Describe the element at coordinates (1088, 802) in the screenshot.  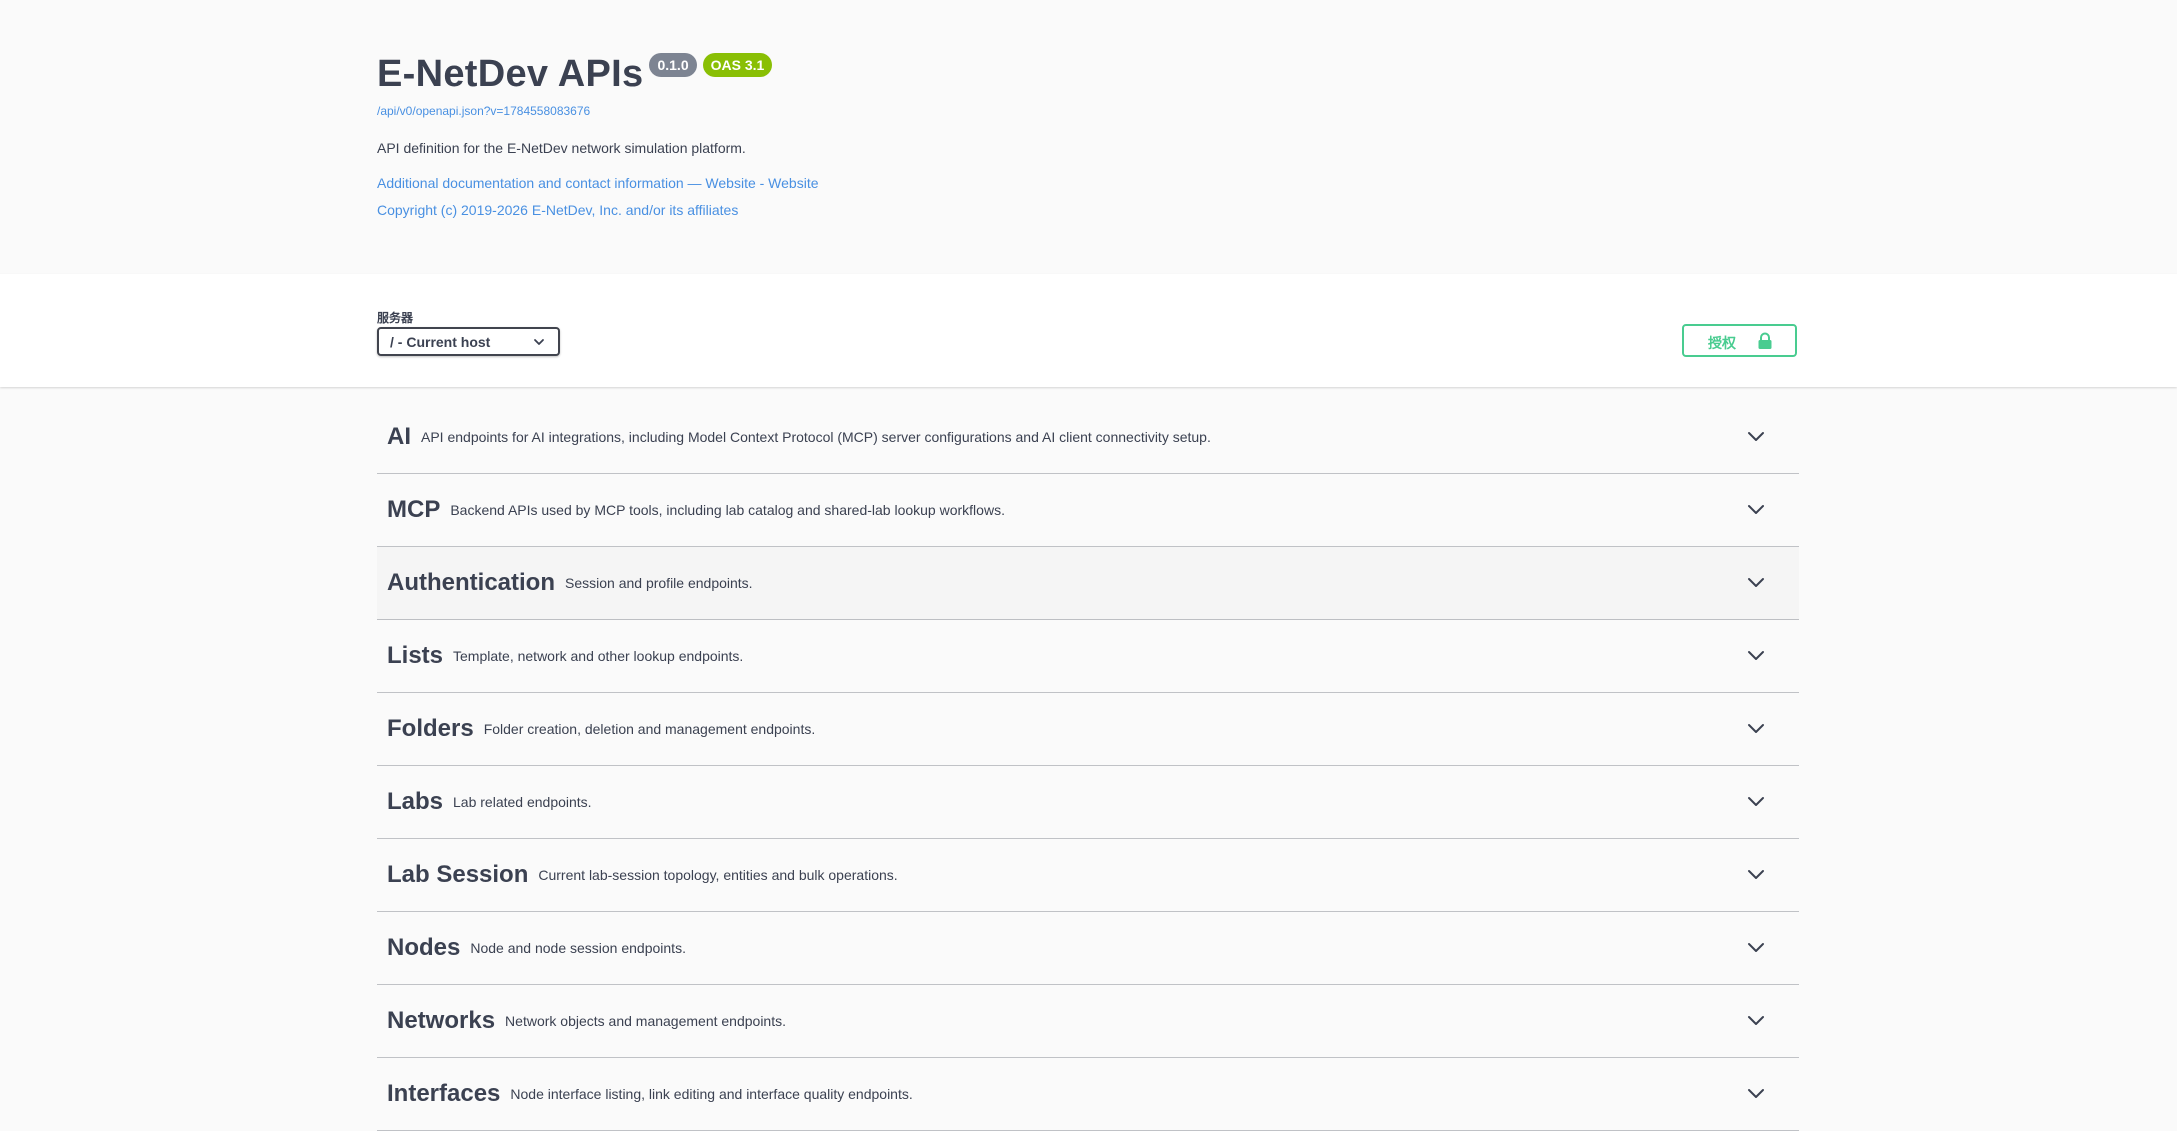
I see `tag-section-labs: Labs Lab related endpoints.` at that location.